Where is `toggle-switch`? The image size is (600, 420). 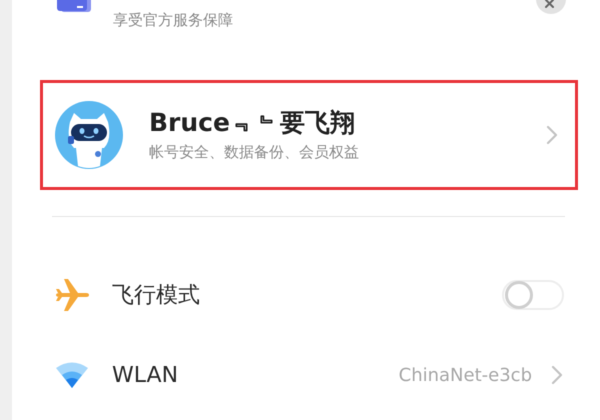
toggle-switch is located at coordinates (533, 295).